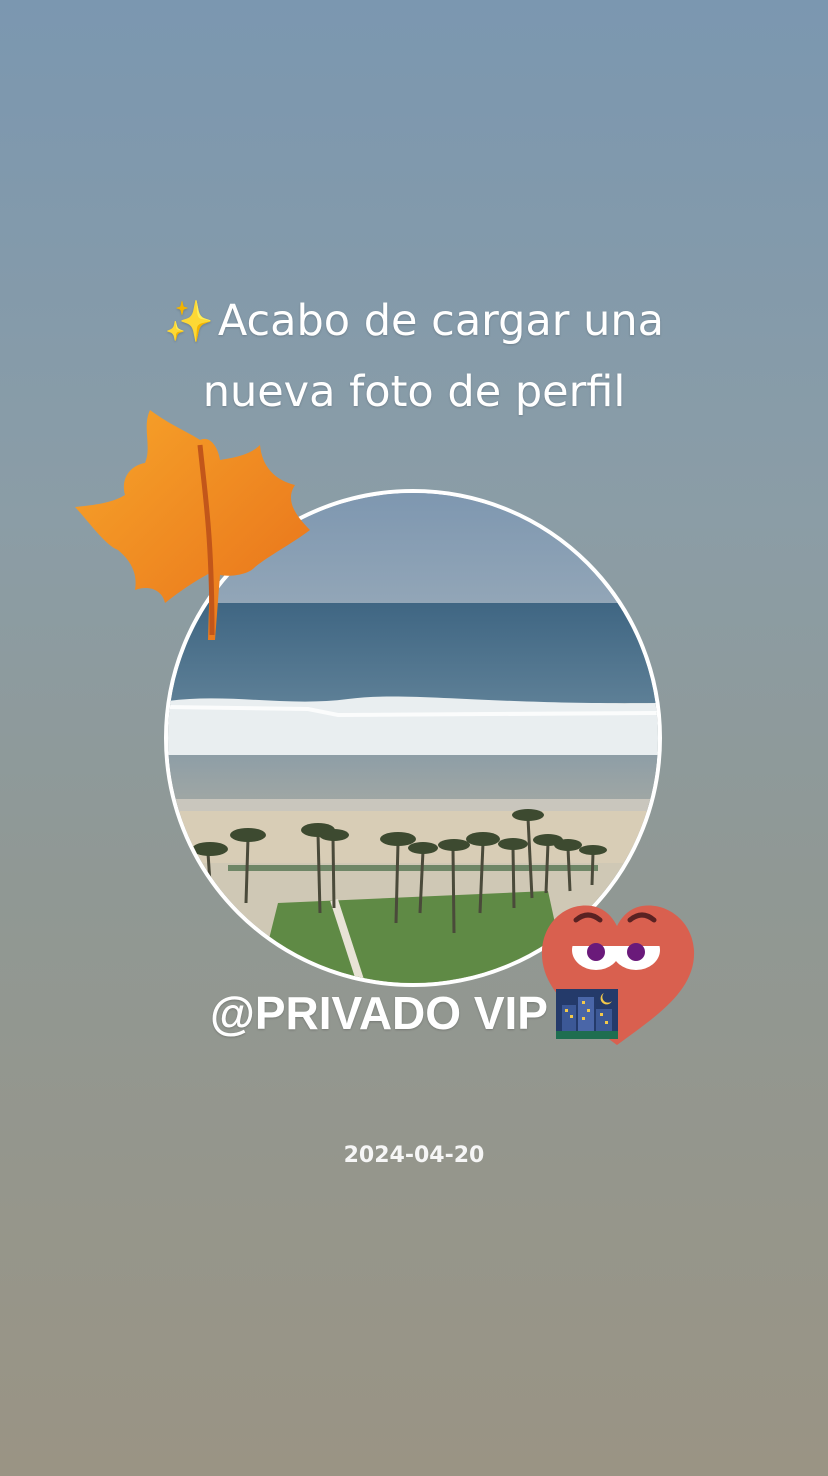  What do you see at coordinates (379, 1013) in the screenshot?
I see `username-text: @PRIVADO VIP` at bounding box center [379, 1013].